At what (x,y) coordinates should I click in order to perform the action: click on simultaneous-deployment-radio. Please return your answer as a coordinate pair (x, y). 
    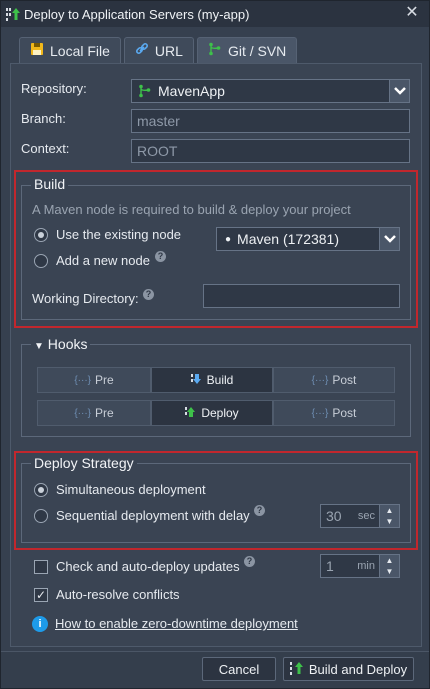
    Looking at the image, I should click on (41, 490).